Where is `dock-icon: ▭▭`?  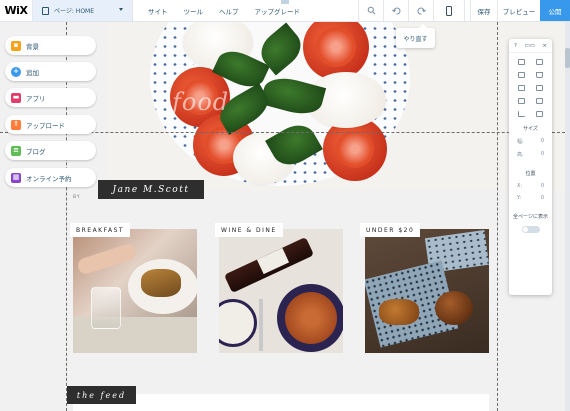
dock-icon: ▭▭ is located at coordinates (529, 46).